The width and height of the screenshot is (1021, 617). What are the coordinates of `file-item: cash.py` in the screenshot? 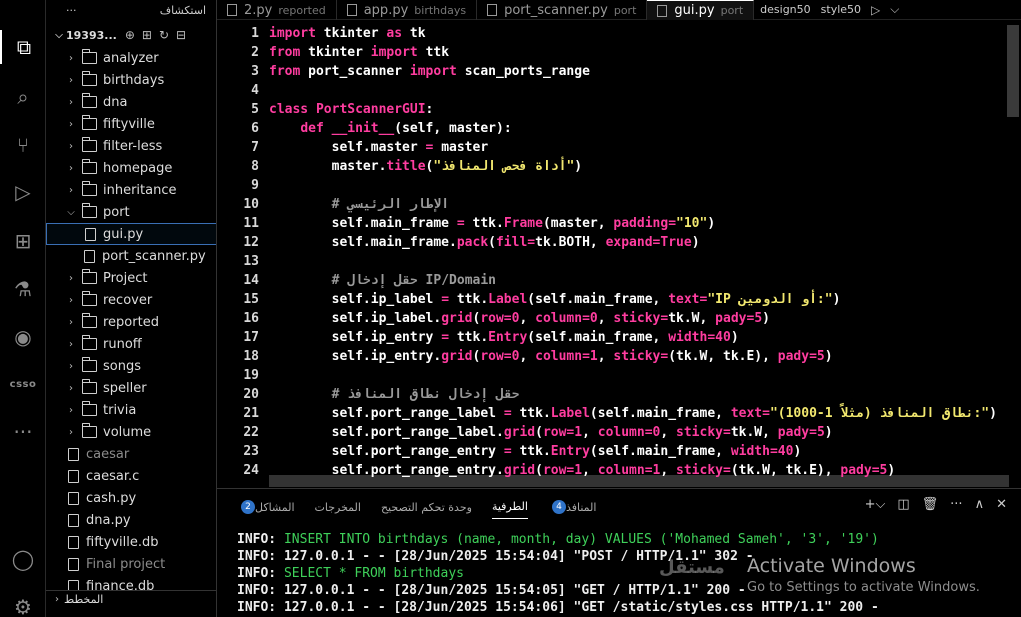 It's located at (131, 498).